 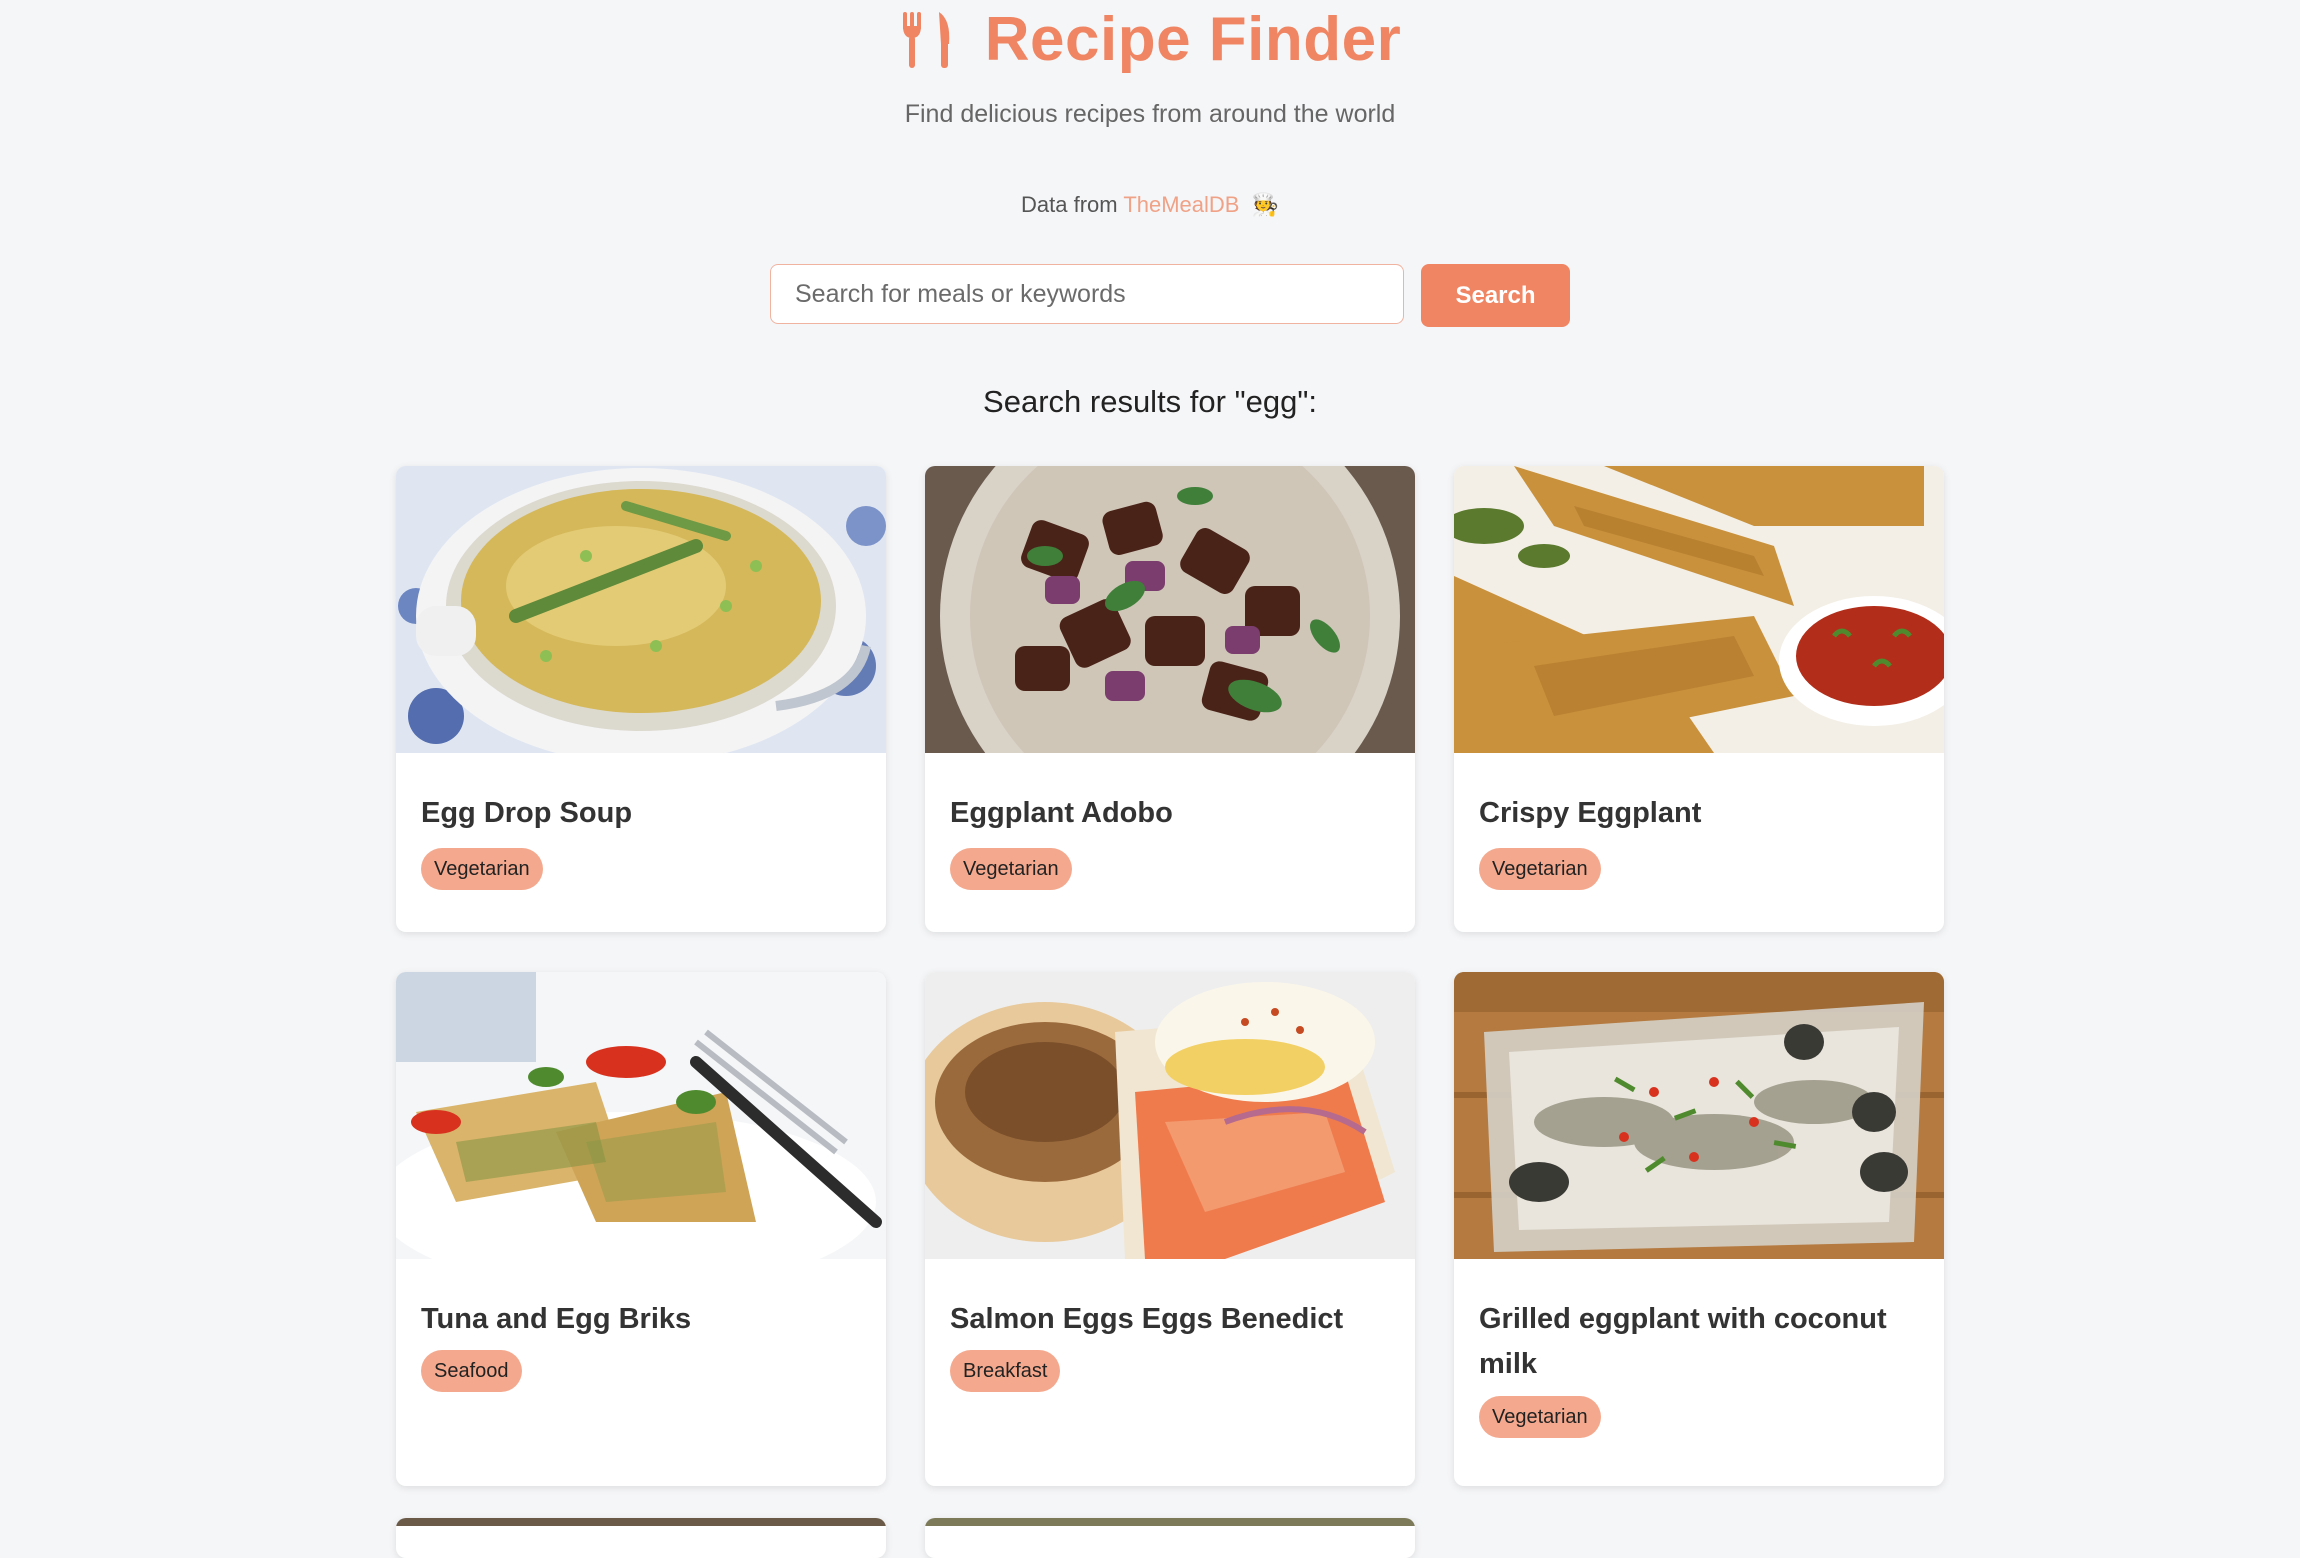 I want to click on recipe-title: Tuna and Egg Briks, so click(x=556, y=1319).